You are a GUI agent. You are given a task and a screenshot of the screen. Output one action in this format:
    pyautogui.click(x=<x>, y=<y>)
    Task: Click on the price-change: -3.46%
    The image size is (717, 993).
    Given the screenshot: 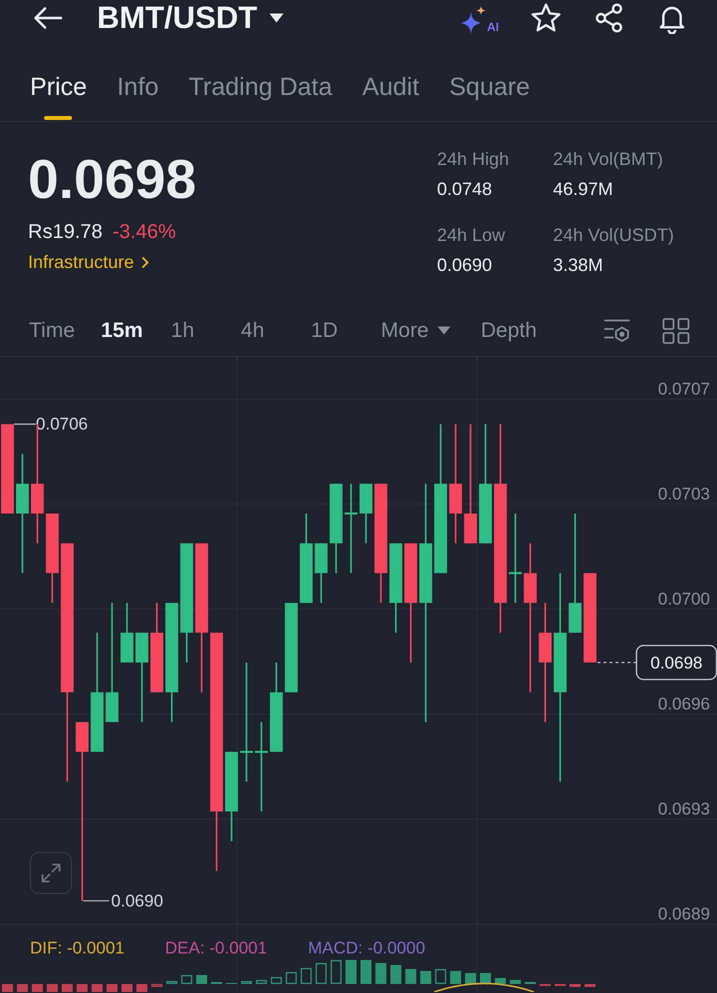 What is the action you would take?
    pyautogui.click(x=144, y=232)
    